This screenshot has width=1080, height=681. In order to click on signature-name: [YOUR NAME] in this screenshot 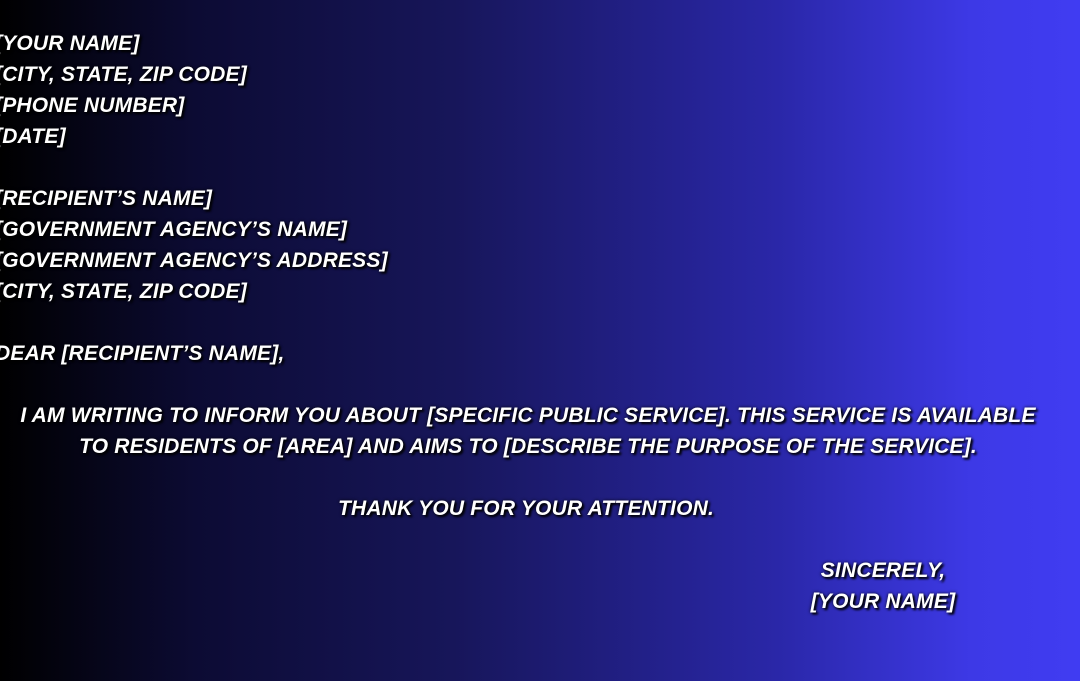, I will do `click(883, 601)`.